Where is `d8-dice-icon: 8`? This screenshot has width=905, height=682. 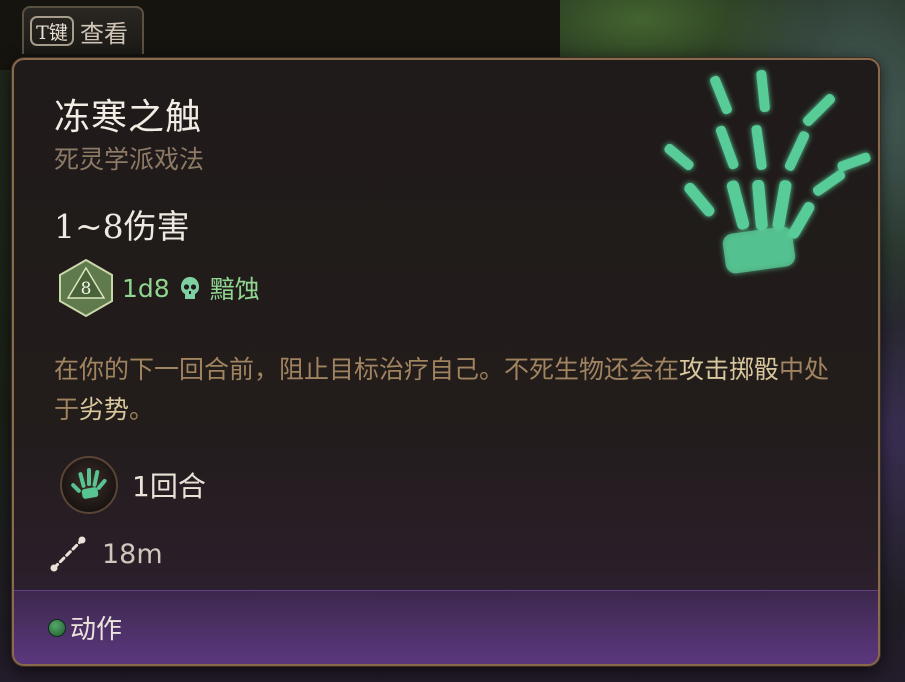
d8-dice-icon: 8 is located at coordinates (86, 288).